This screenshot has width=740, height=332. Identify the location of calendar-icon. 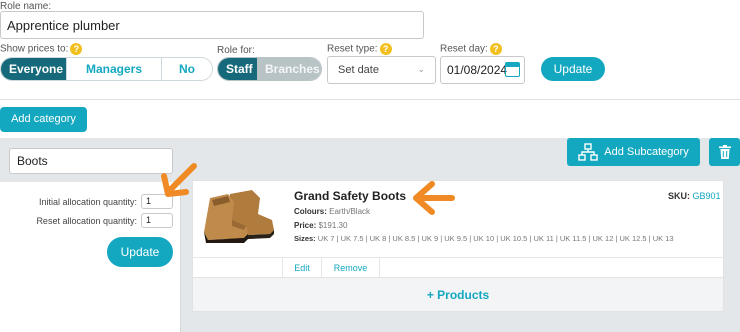
(512, 69).